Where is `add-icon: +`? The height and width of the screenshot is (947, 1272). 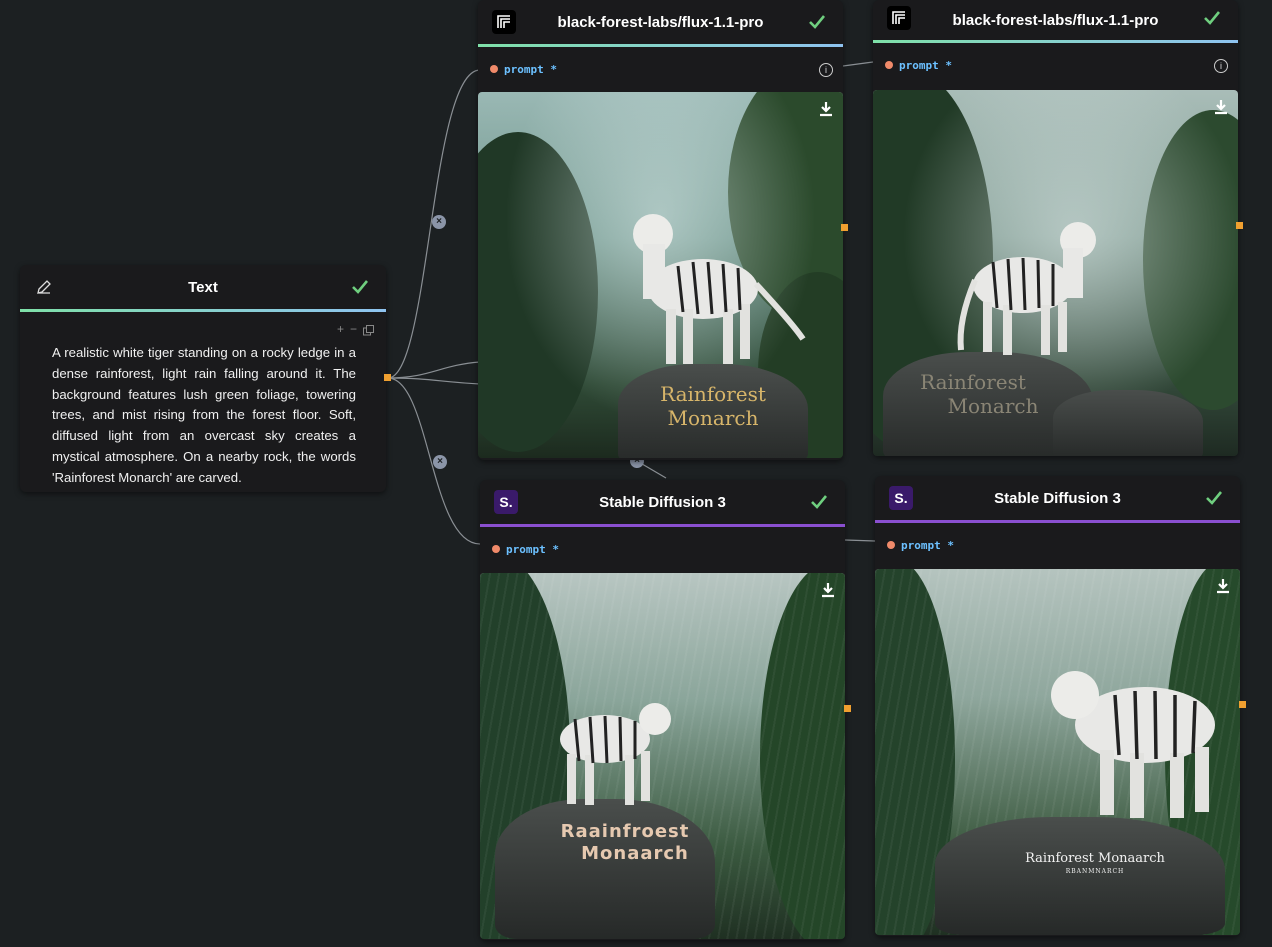 add-icon: + is located at coordinates (340, 329).